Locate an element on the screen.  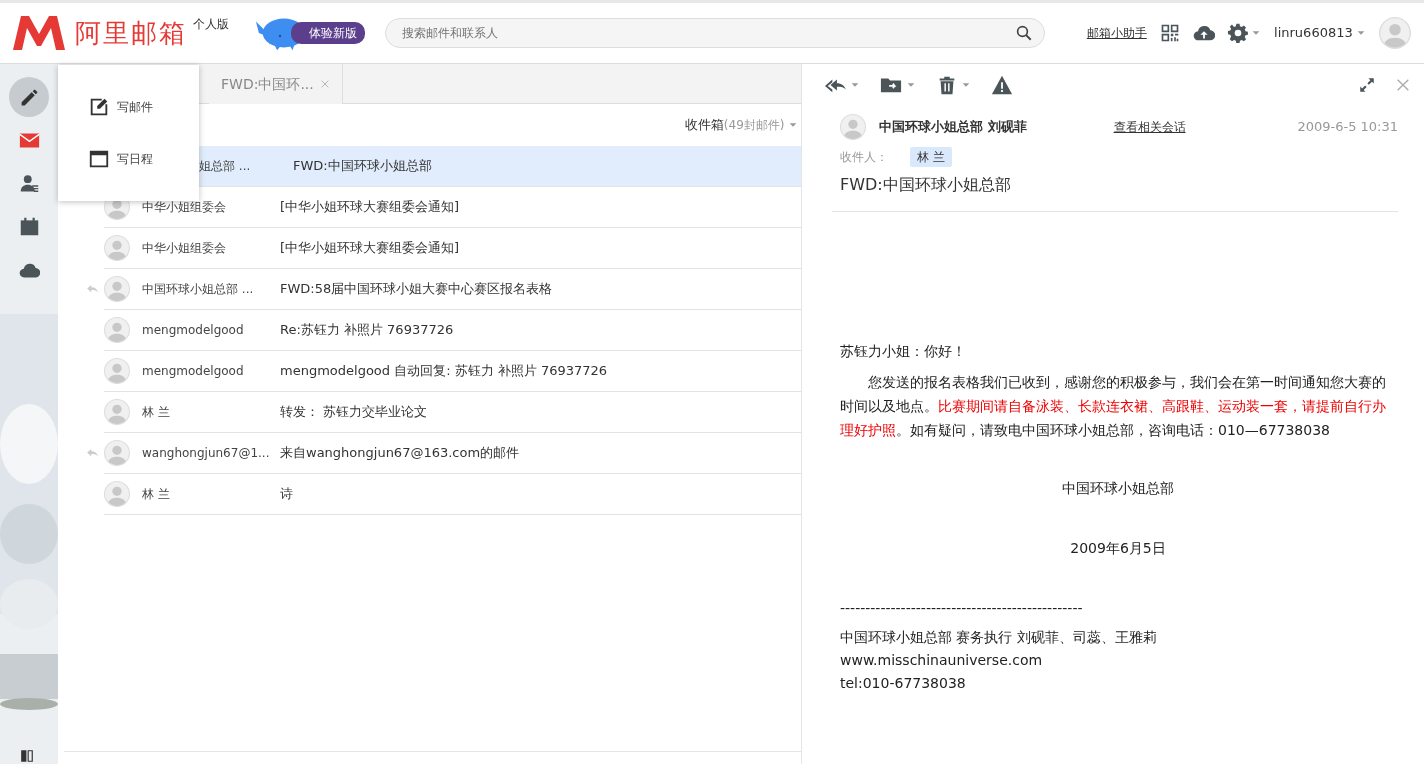
mail-row: mengmodelgood mengmodelgood 自动回复: 苏钰力 补照片 76937726 is located at coordinates (452, 371).